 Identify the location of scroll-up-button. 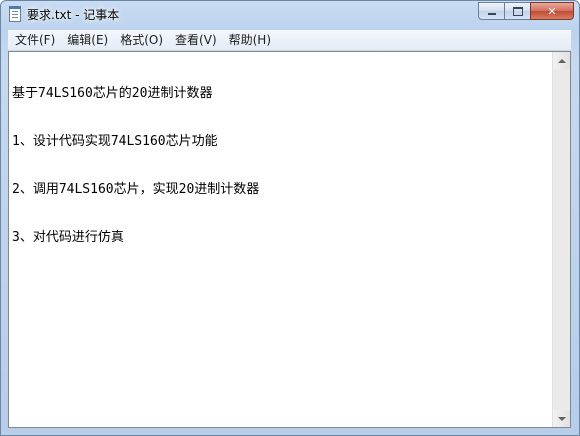
(561, 60).